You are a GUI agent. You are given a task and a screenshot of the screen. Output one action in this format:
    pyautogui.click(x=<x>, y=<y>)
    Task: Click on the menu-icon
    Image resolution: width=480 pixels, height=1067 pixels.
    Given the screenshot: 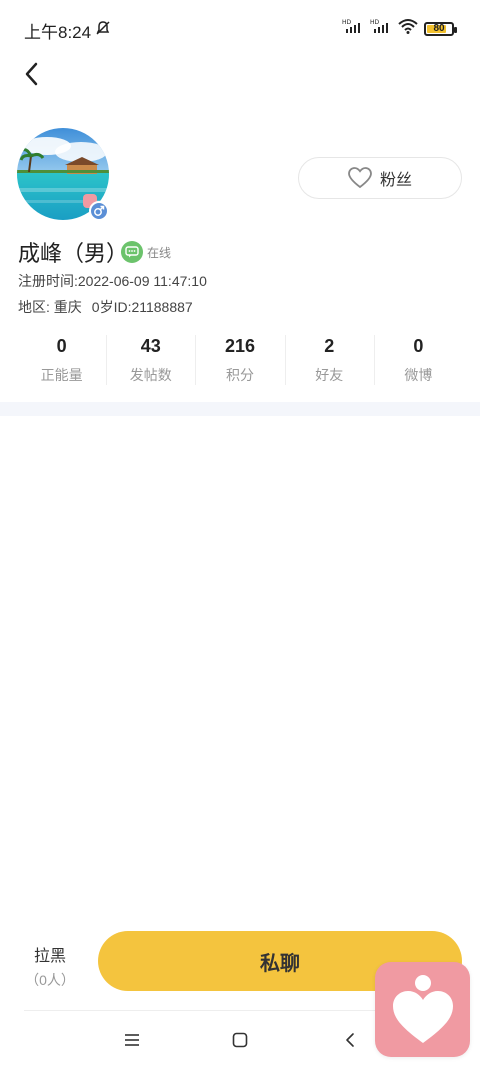 What is the action you would take?
    pyautogui.click(x=132, y=1040)
    